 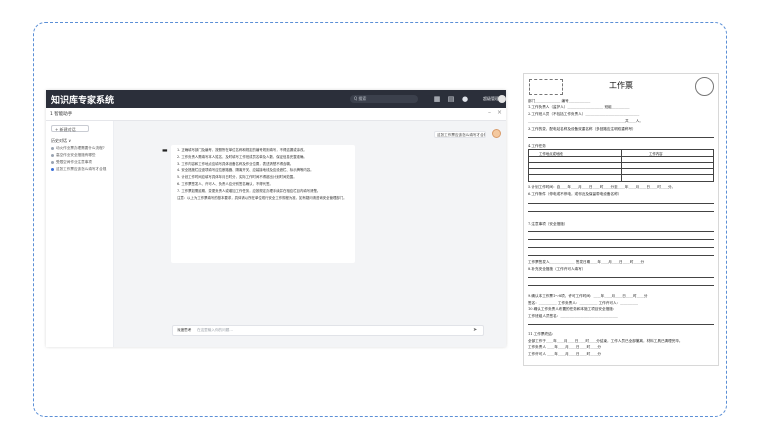 What do you see at coordinates (165, 150) in the screenshot?
I see `bot-icon: ▬` at bounding box center [165, 150].